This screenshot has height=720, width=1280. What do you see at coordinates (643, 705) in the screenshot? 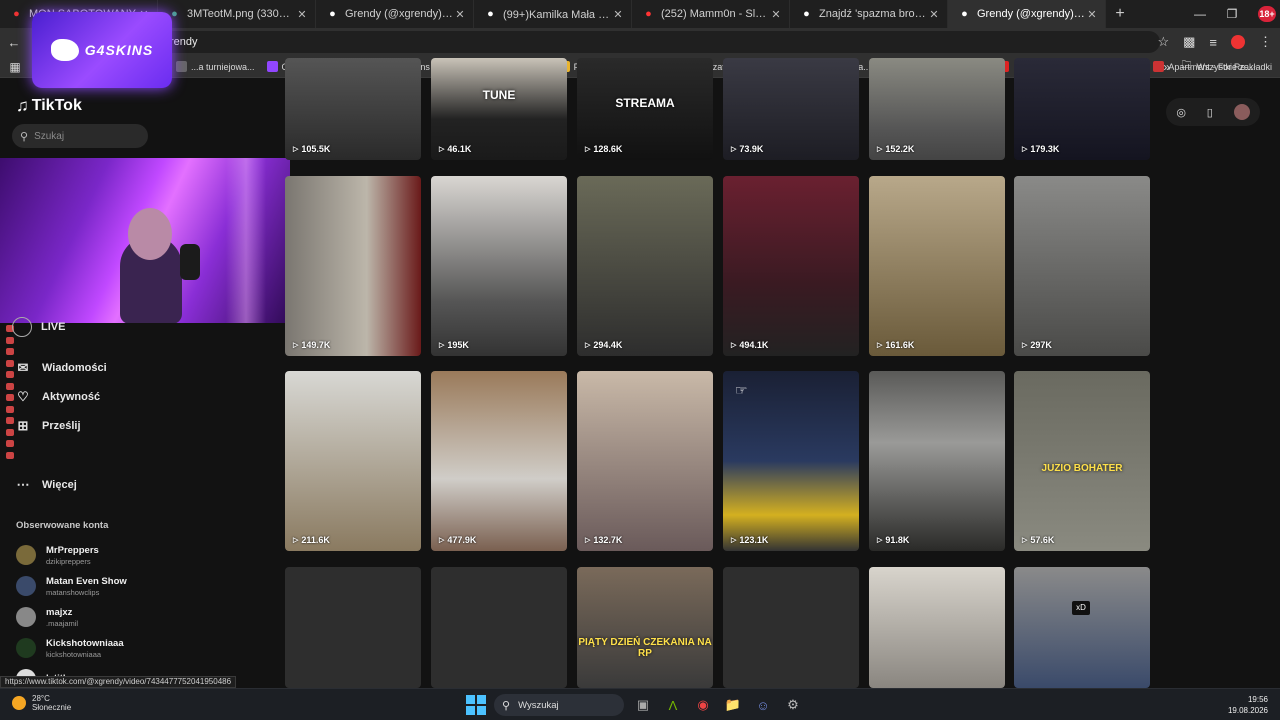
I see `task-view-icon: ▣` at bounding box center [643, 705].